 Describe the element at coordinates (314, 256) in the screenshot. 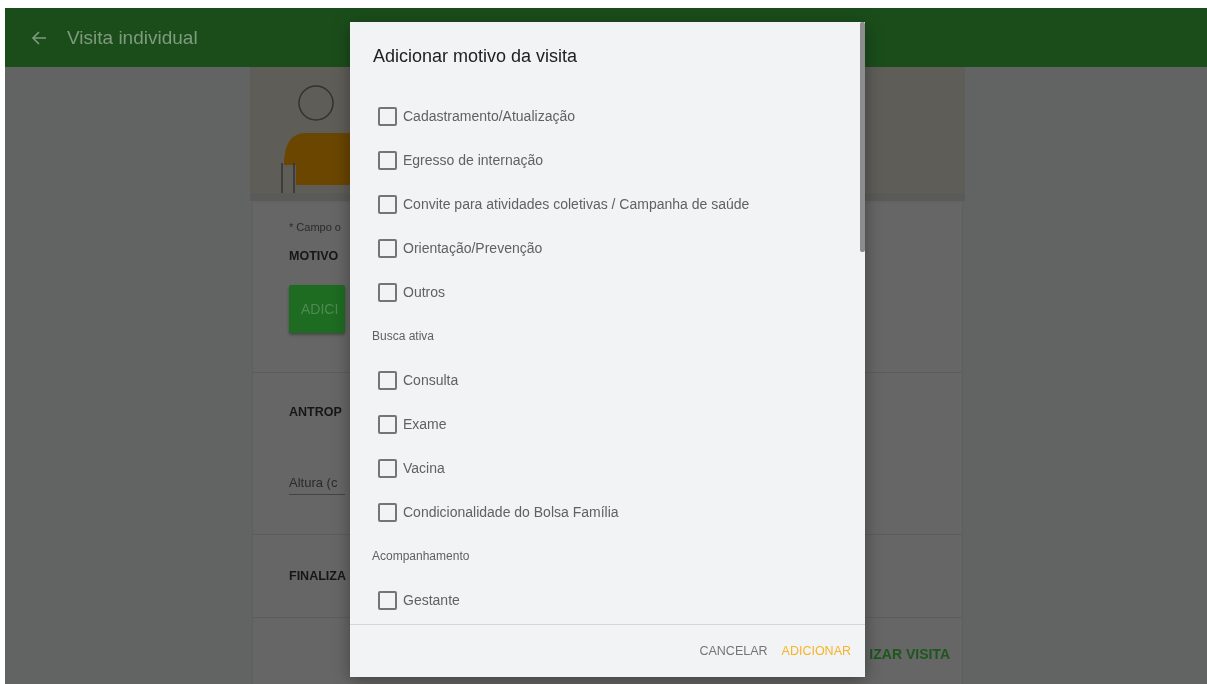

I see `section-heading: MOTIVO` at that location.